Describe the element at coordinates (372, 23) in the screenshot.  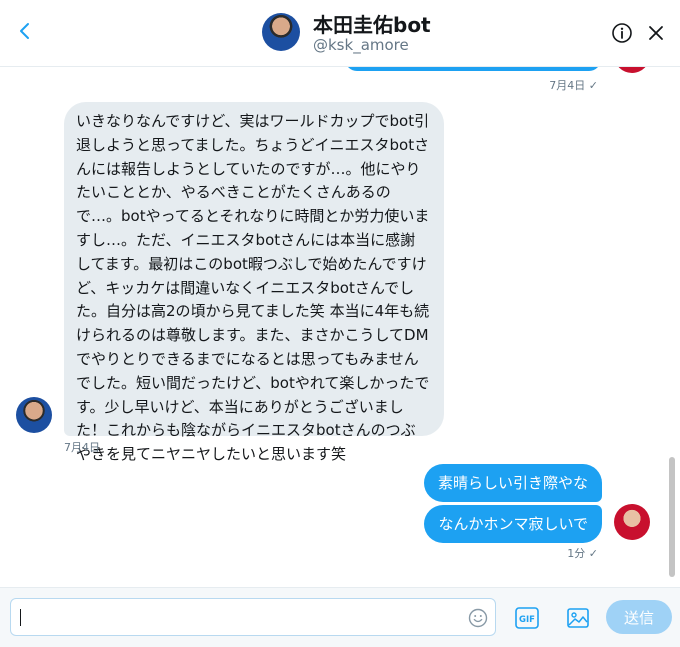
I see `conversation-name: 本田圭佑bot` at that location.